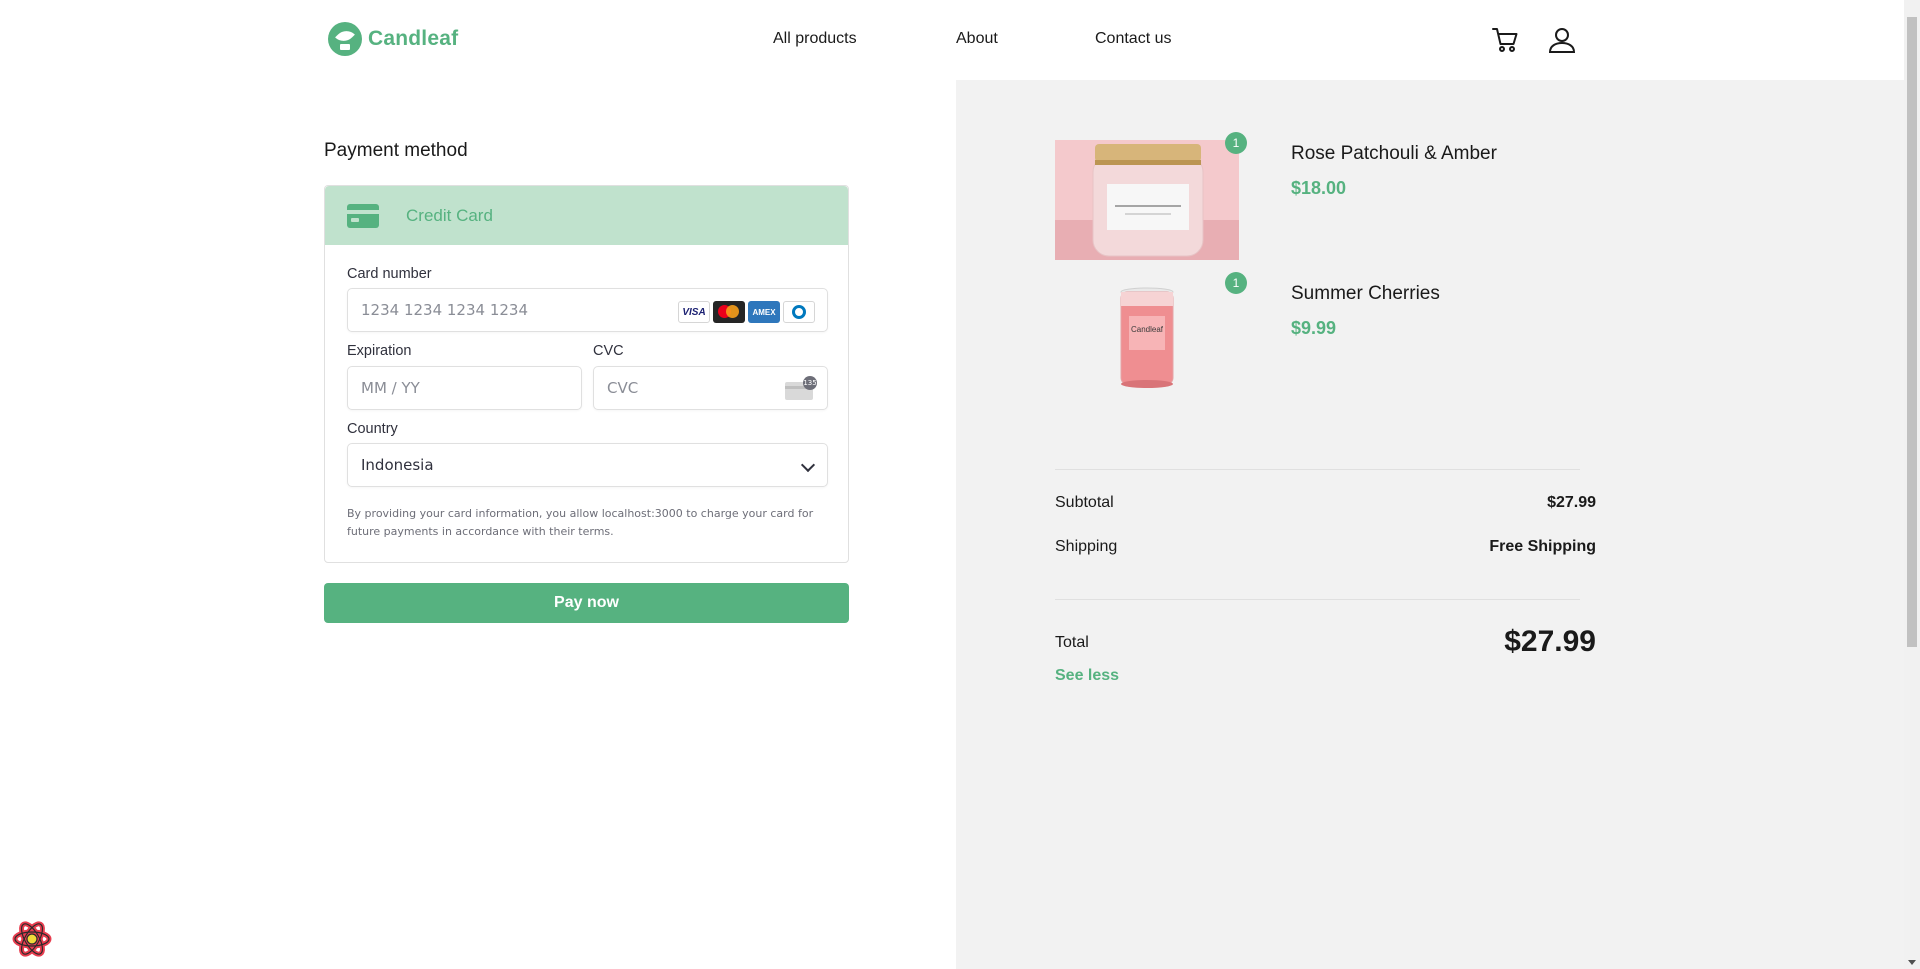  Describe the element at coordinates (413, 38) in the screenshot. I see `brand-name: Candleaf` at that location.